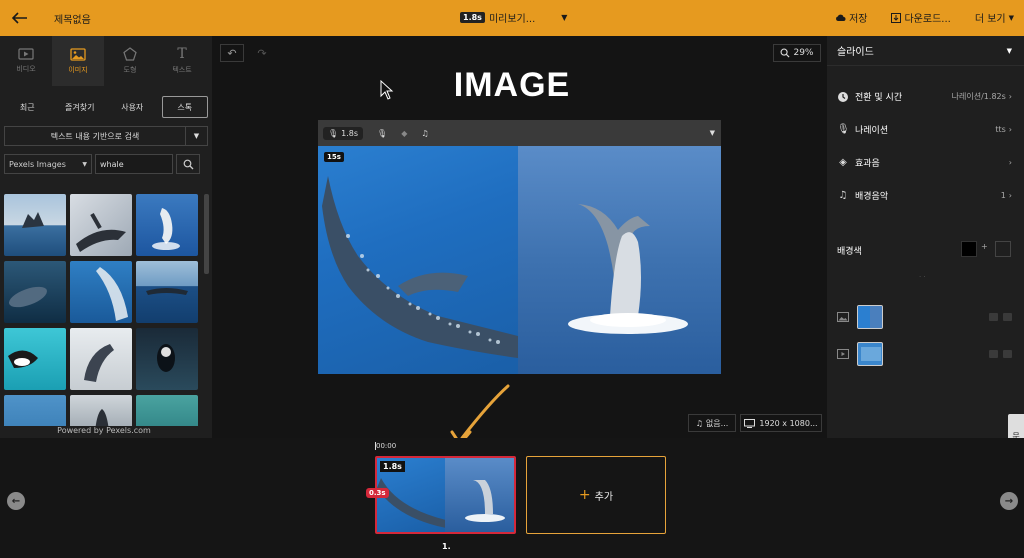 This screenshot has width=1024, height=558. Describe the element at coordinates (206, 234) in the screenshot. I see `results-scrollbar` at that location.